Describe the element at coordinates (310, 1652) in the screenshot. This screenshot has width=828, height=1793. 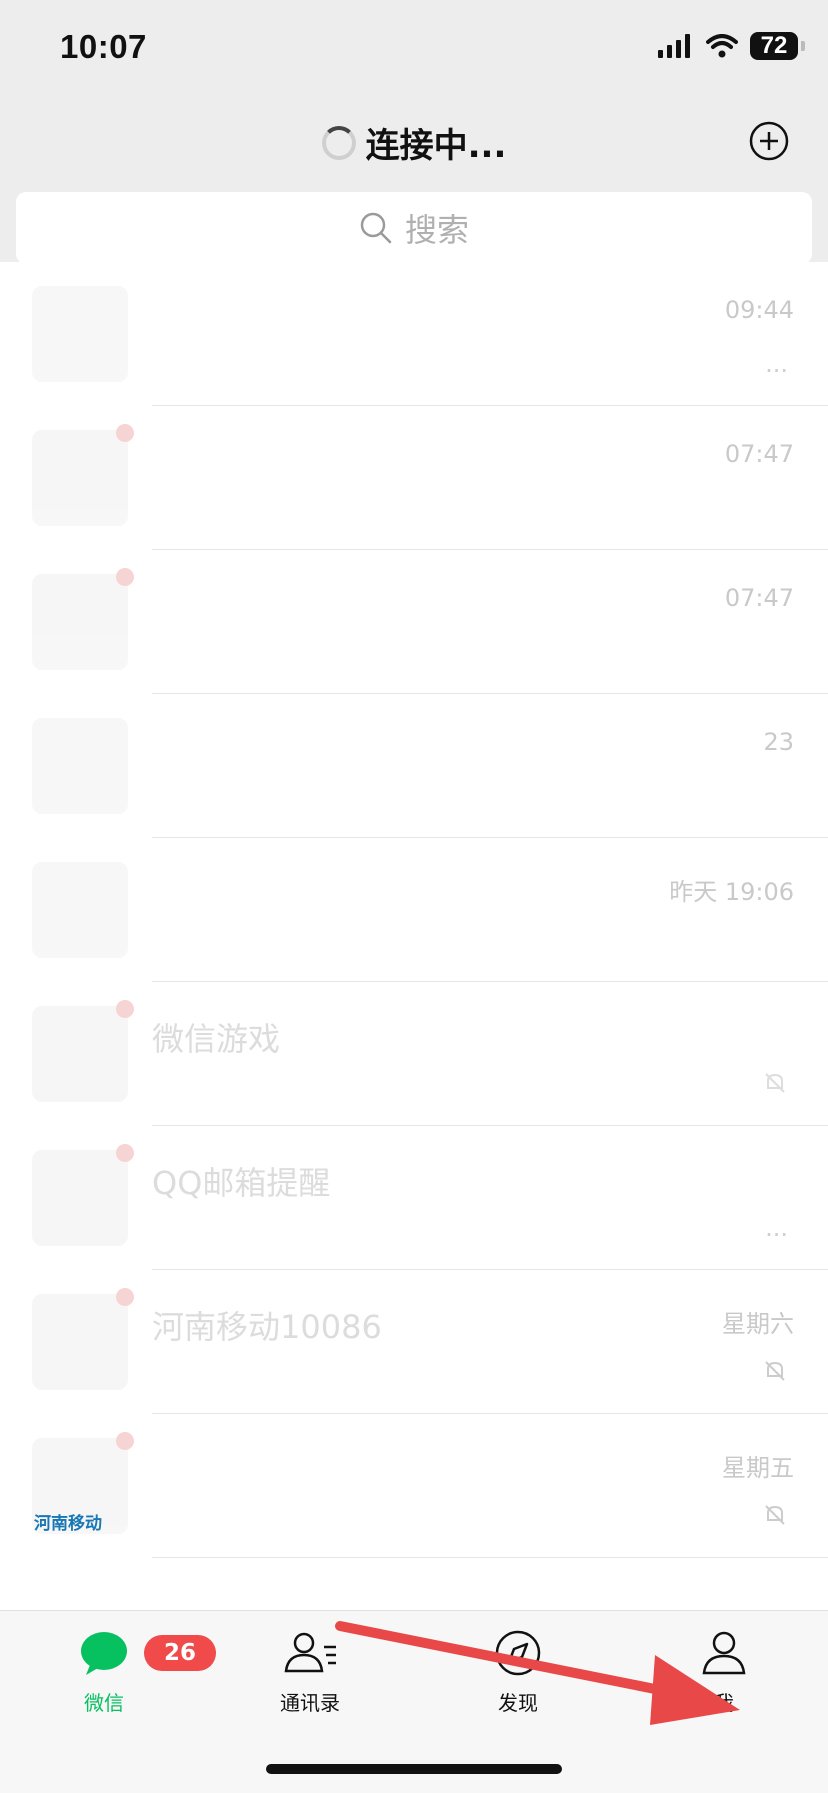
I see `contacts-icon` at that location.